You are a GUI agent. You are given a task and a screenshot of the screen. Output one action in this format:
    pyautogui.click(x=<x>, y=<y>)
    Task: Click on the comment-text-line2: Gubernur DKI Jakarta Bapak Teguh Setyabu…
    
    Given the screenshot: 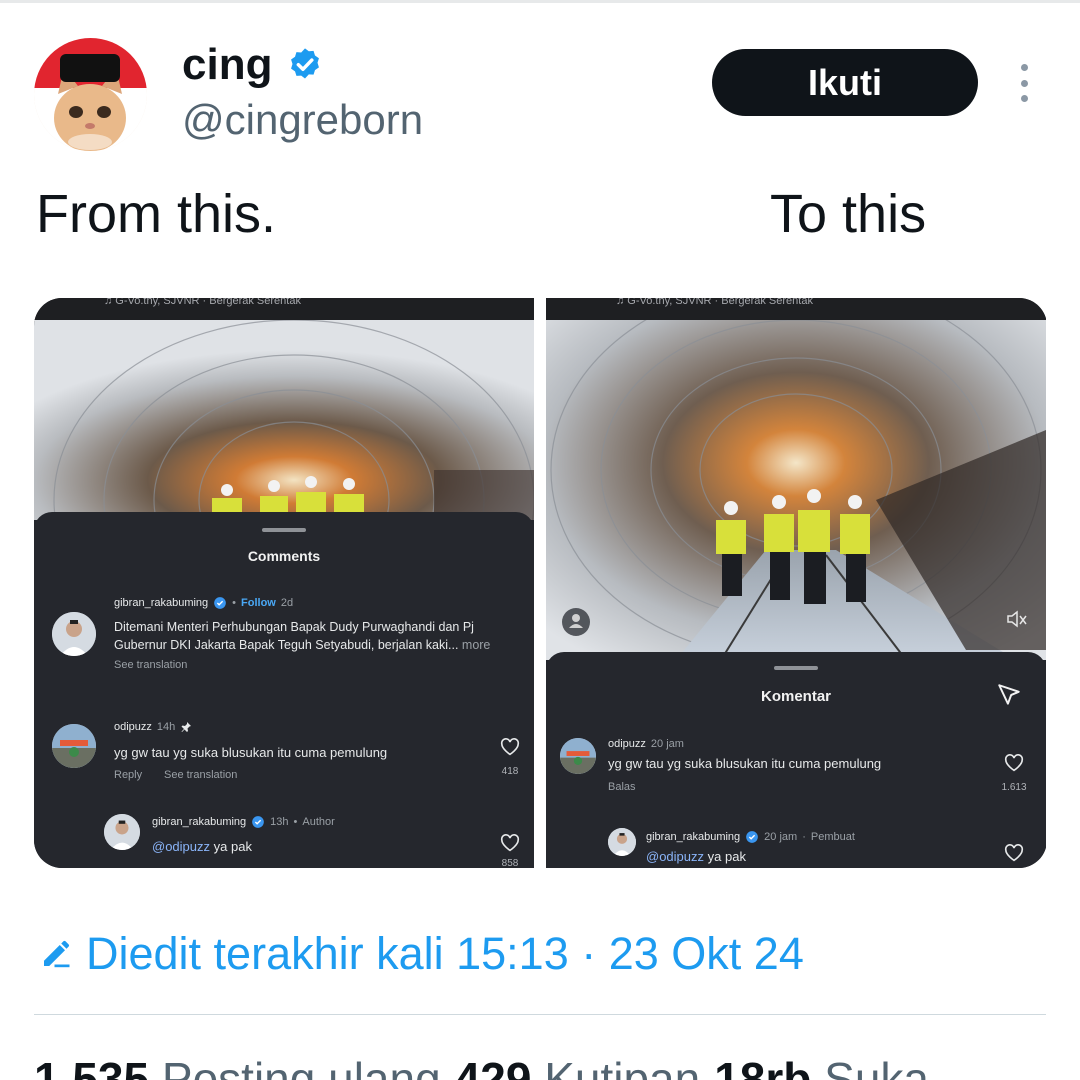 What is the action you would take?
    pyautogui.click(x=286, y=645)
    